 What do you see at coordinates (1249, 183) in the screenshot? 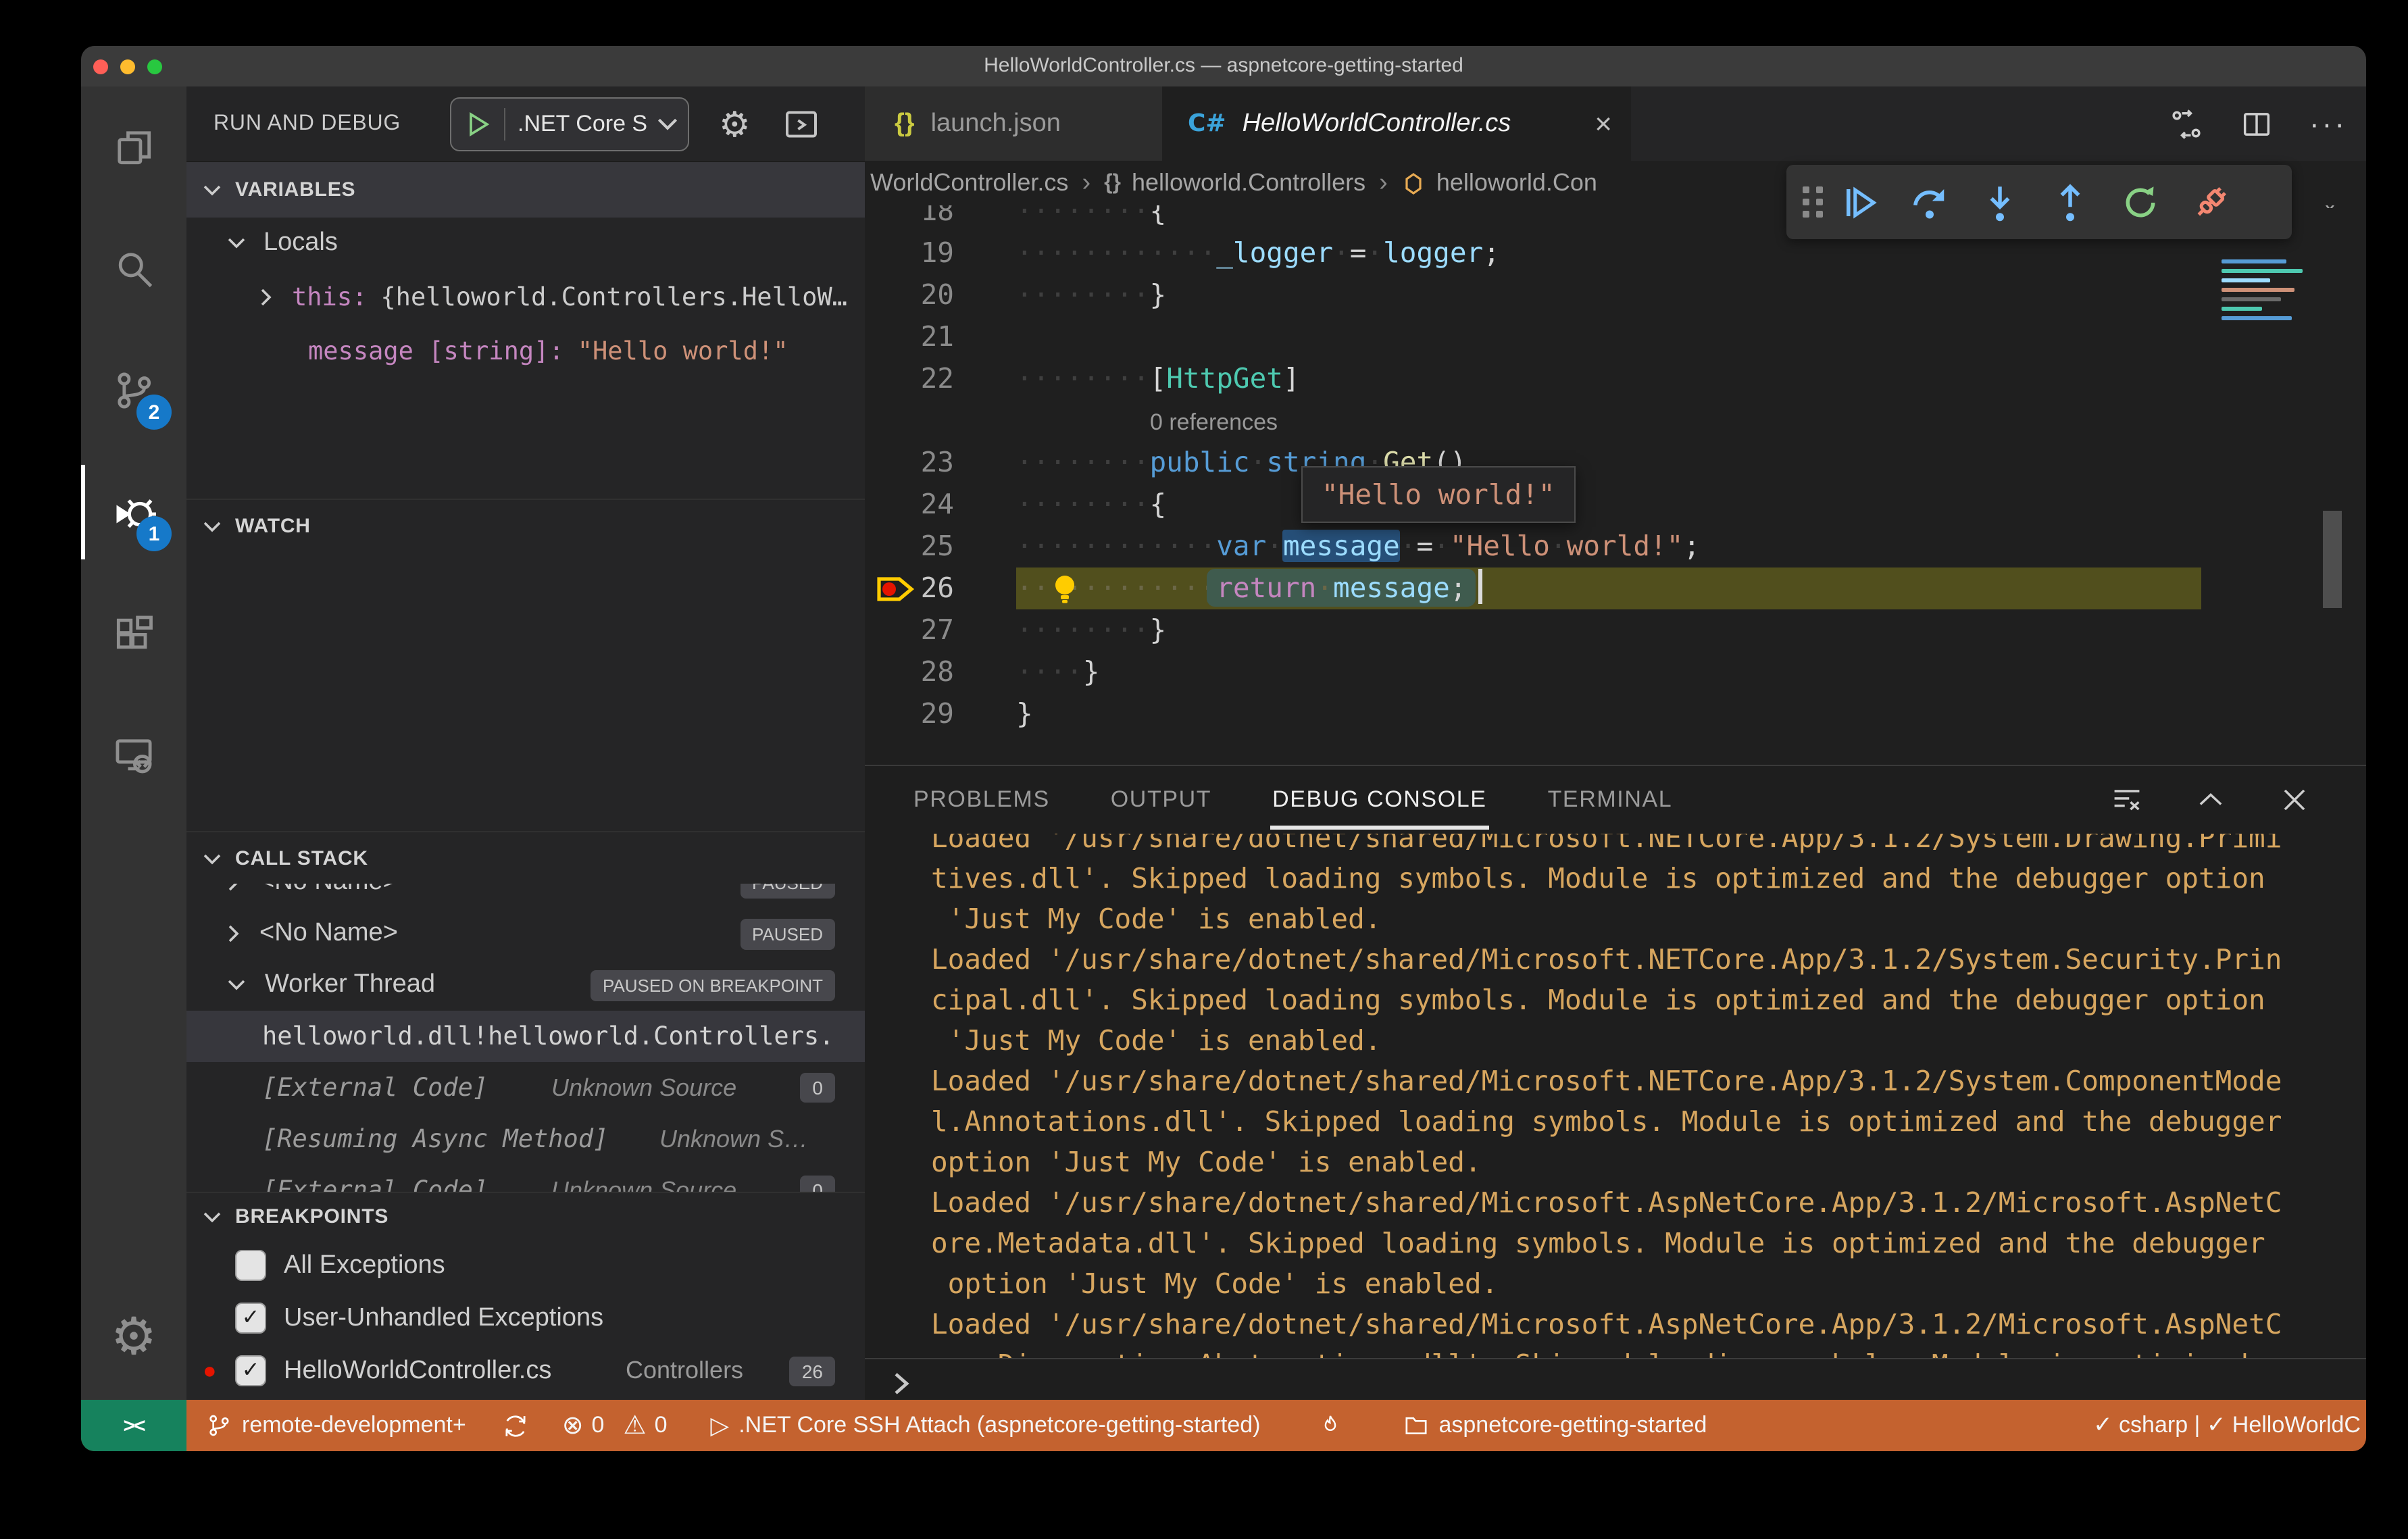
I see `breadcrumb-namespace: helloworld.Controllers` at bounding box center [1249, 183].